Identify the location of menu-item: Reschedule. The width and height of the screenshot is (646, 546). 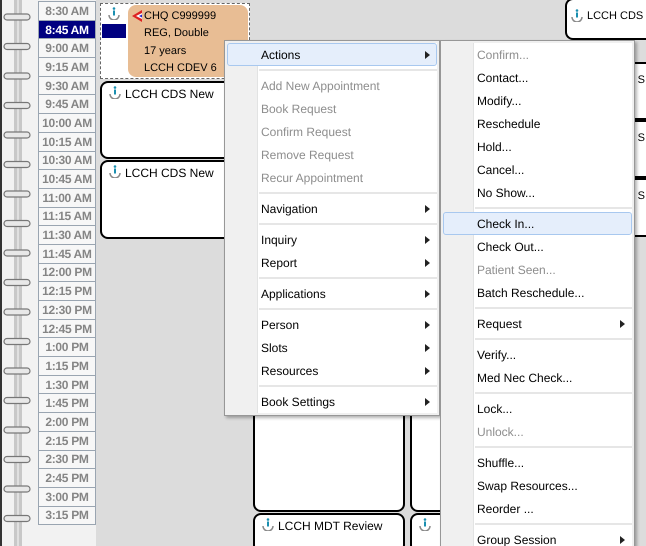
(537, 123).